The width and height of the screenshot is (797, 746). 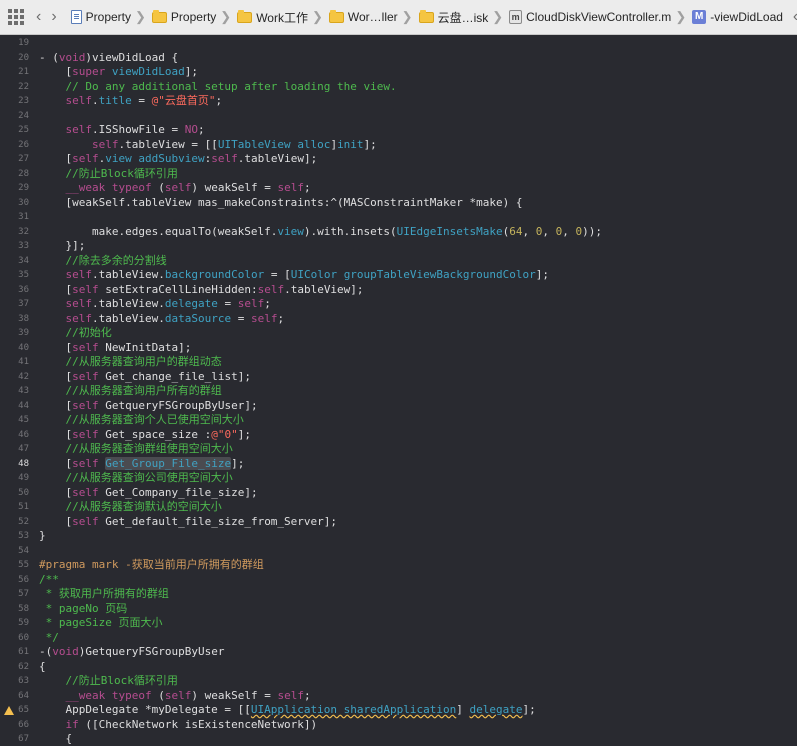 What do you see at coordinates (23, 333) in the screenshot?
I see `line-number: 39` at bounding box center [23, 333].